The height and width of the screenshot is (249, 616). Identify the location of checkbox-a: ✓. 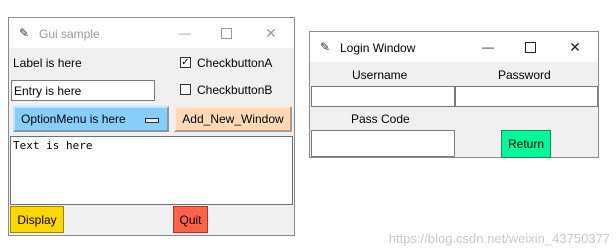
(185, 62).